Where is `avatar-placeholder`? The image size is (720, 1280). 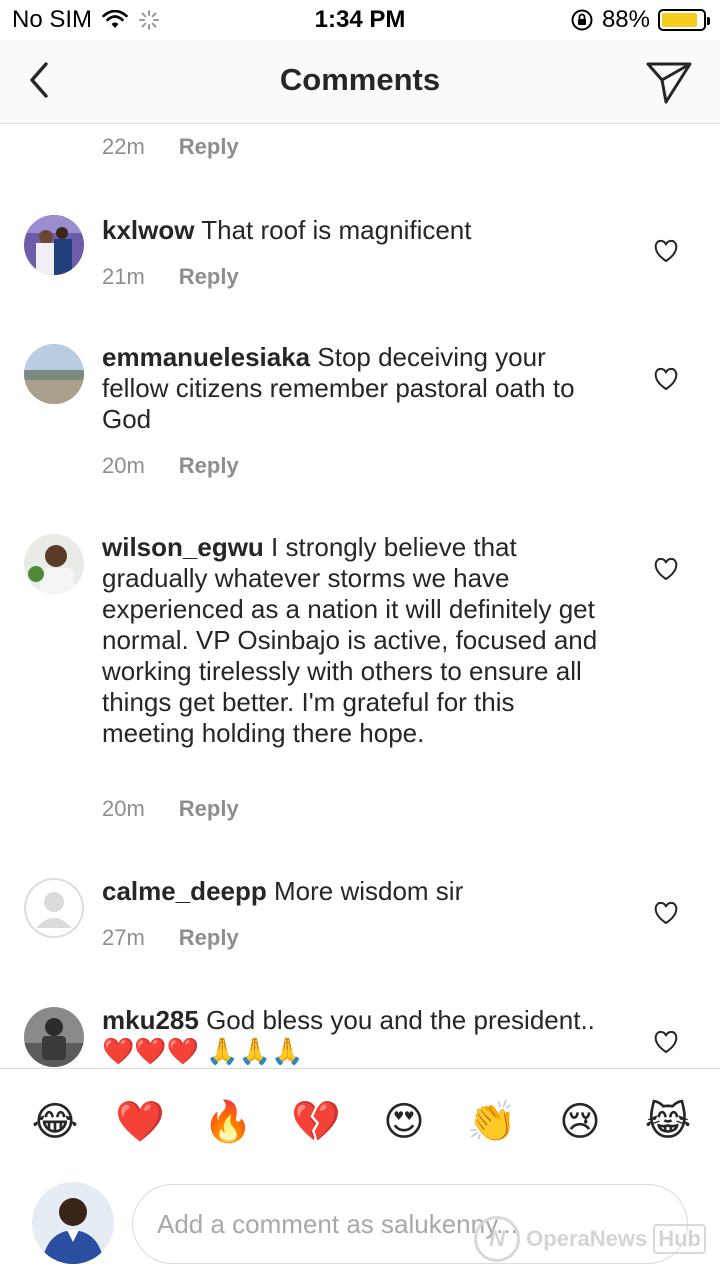 avatar-placeholder is located at coordinates (54, 908).